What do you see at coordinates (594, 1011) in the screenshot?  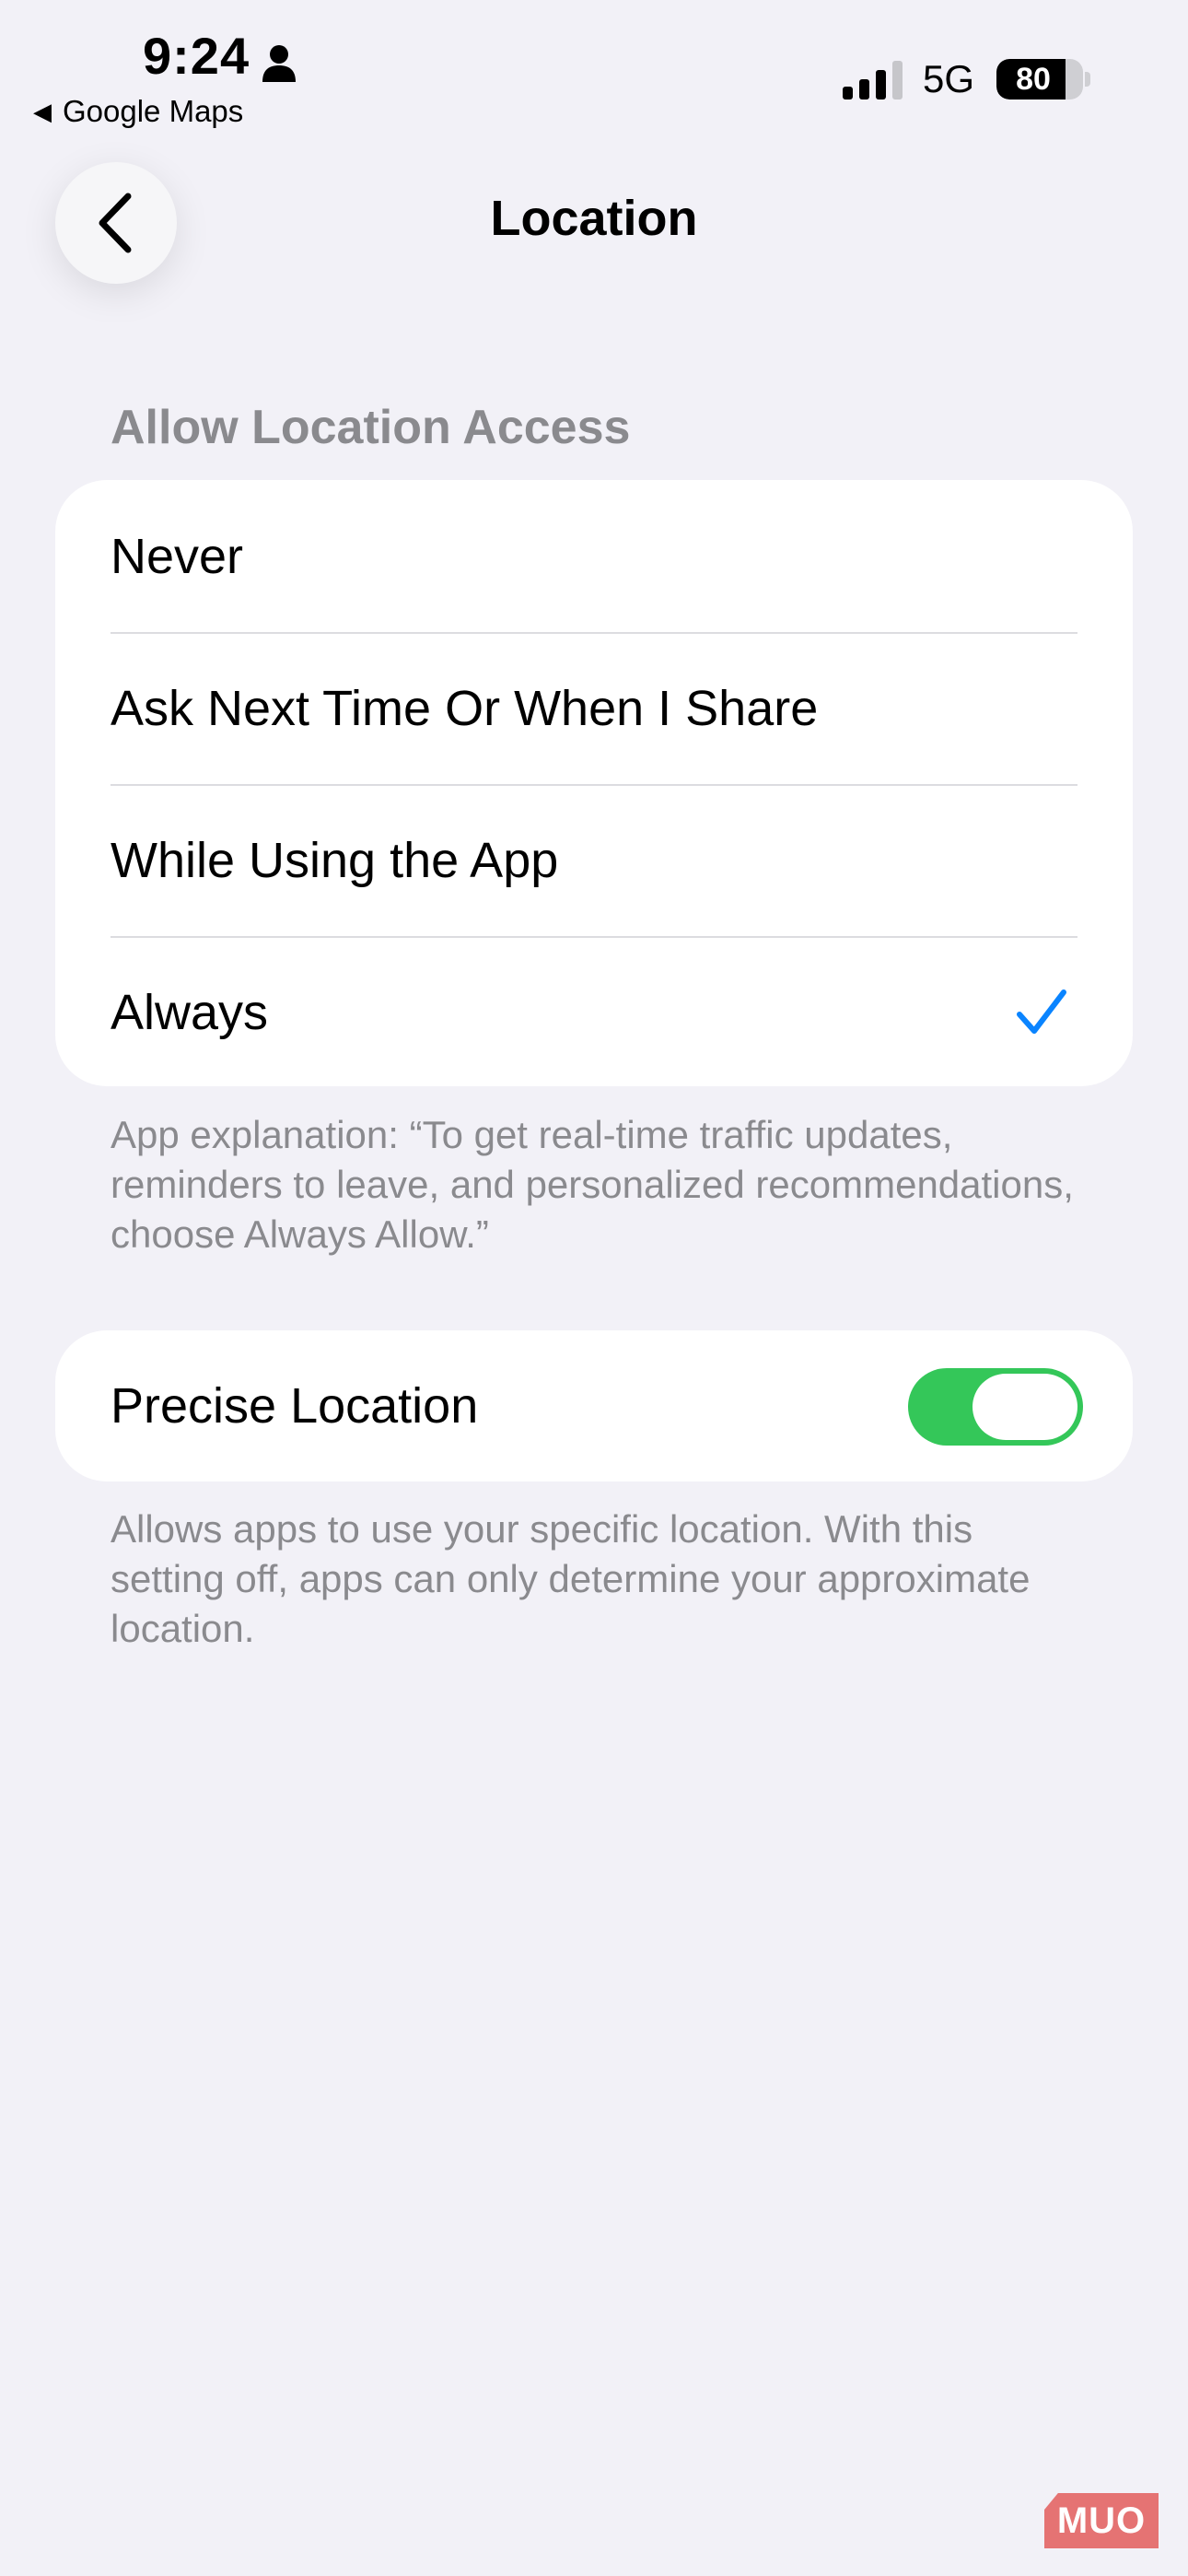 I see `option-always: Always` at bounding box center [594, 1011].